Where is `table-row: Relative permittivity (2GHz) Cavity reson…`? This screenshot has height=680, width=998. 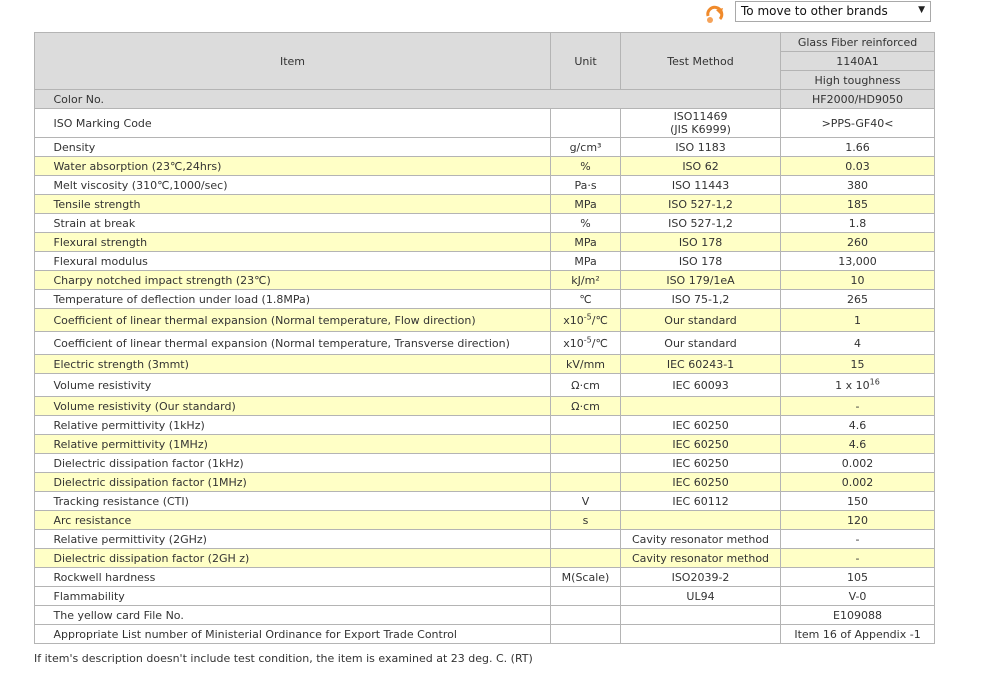 table-row: Relative permittivity (2GHz) Cavity reson… is located at coordinates (485, 539).